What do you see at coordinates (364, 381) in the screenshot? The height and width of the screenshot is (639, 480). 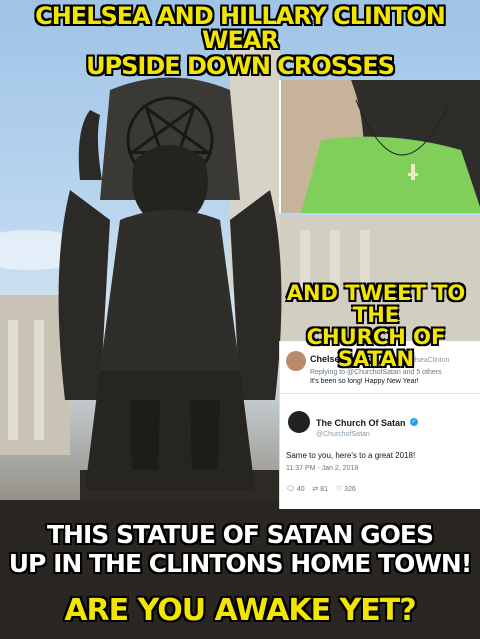 I see `tweet-text: It's been so long! Happy New Year!` at bounding box center [364, 381].